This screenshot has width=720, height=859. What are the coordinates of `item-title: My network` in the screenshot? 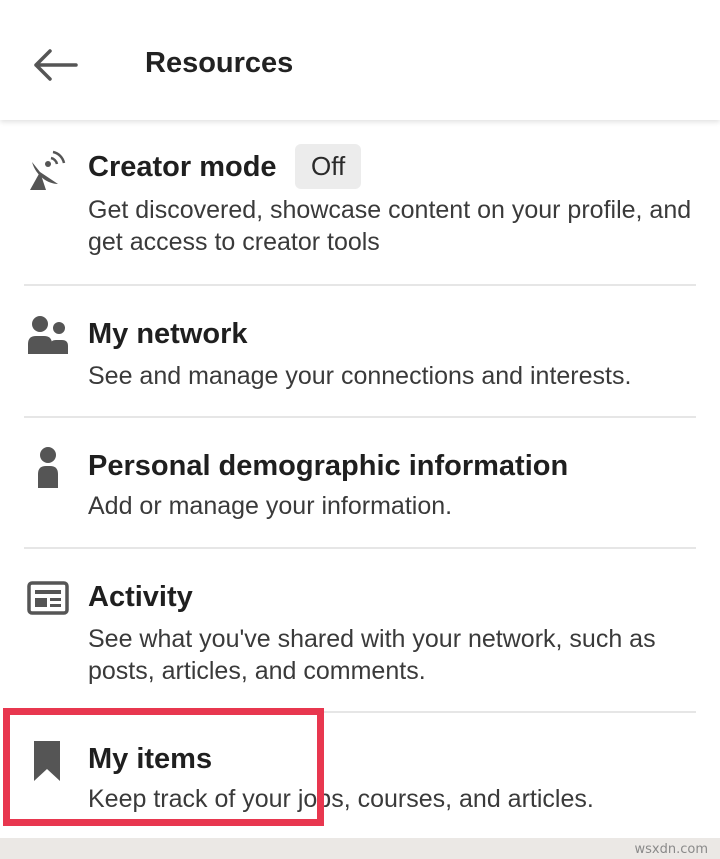 It's located at (168, 334).